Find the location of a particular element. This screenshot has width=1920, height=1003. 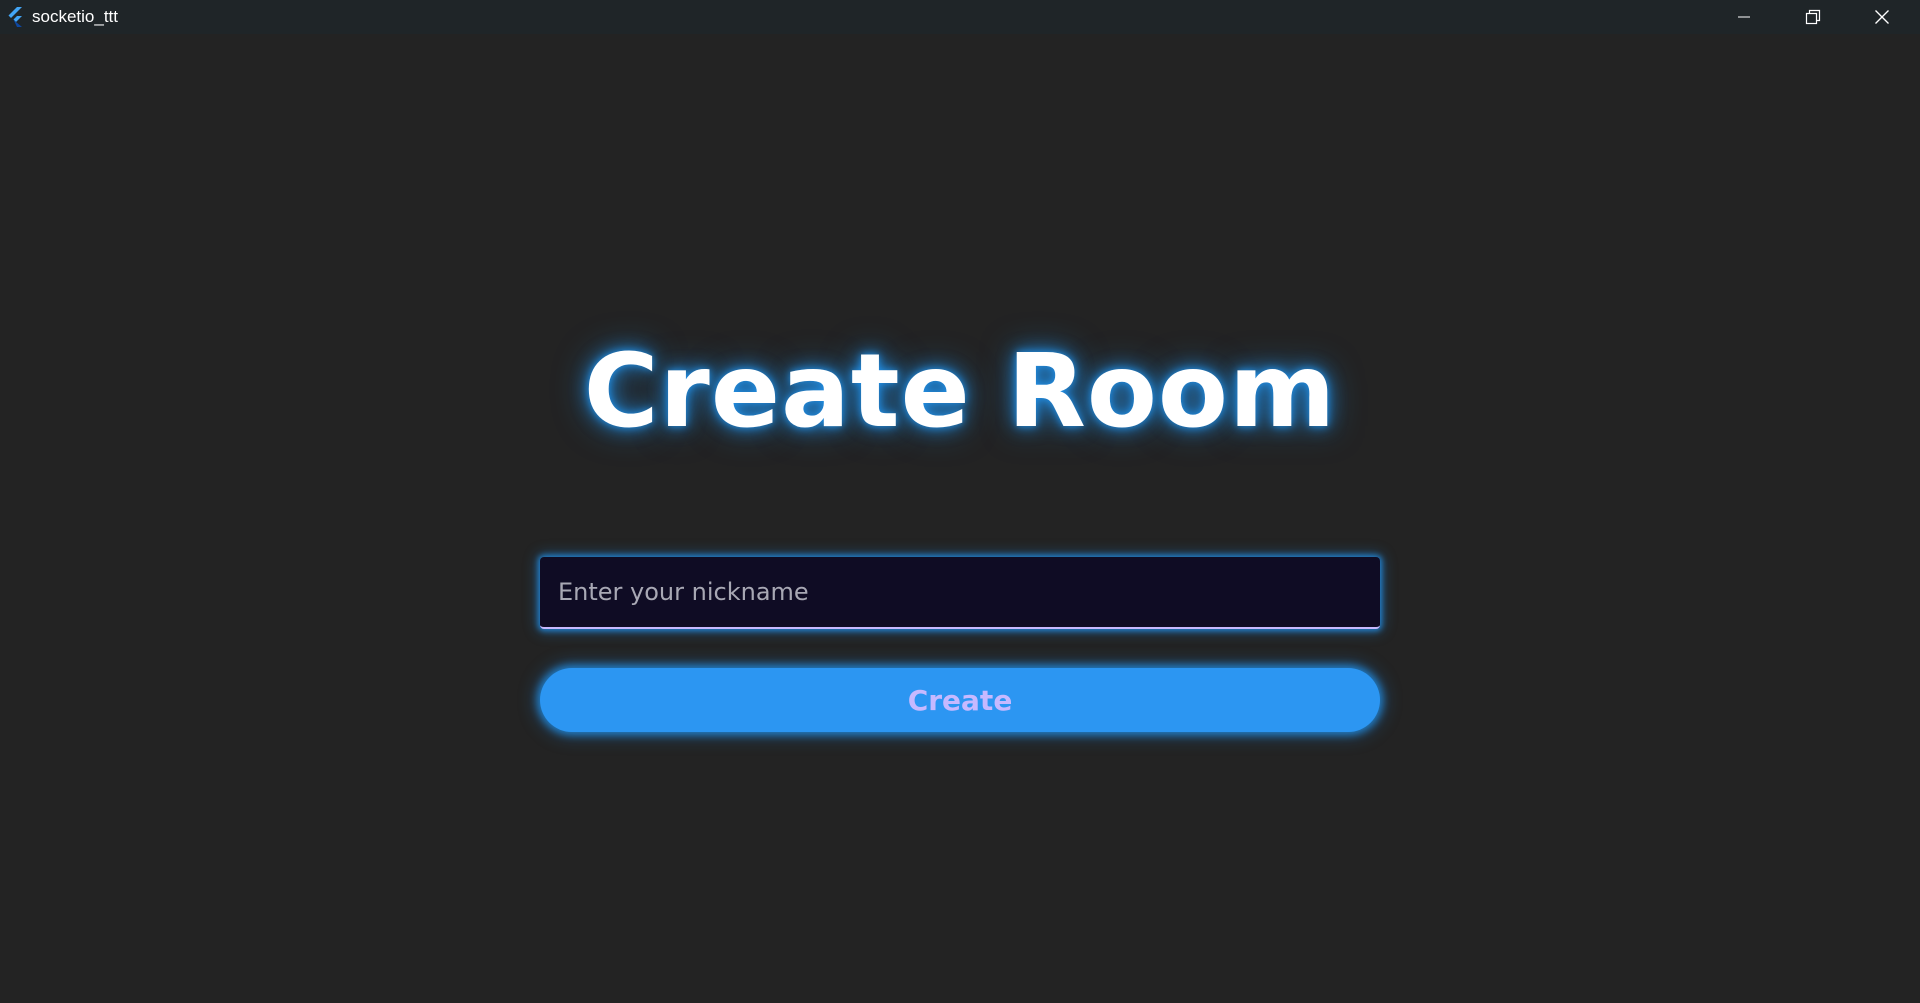

title-bar: socketio_ttt is located at coordinates (960, 17).